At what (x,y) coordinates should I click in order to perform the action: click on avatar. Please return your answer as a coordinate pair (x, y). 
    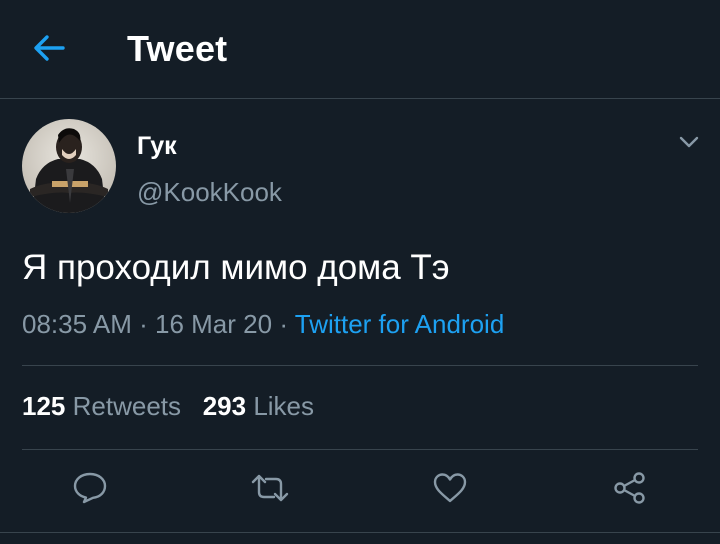
    Looking at the image, I should click on (69, 166).